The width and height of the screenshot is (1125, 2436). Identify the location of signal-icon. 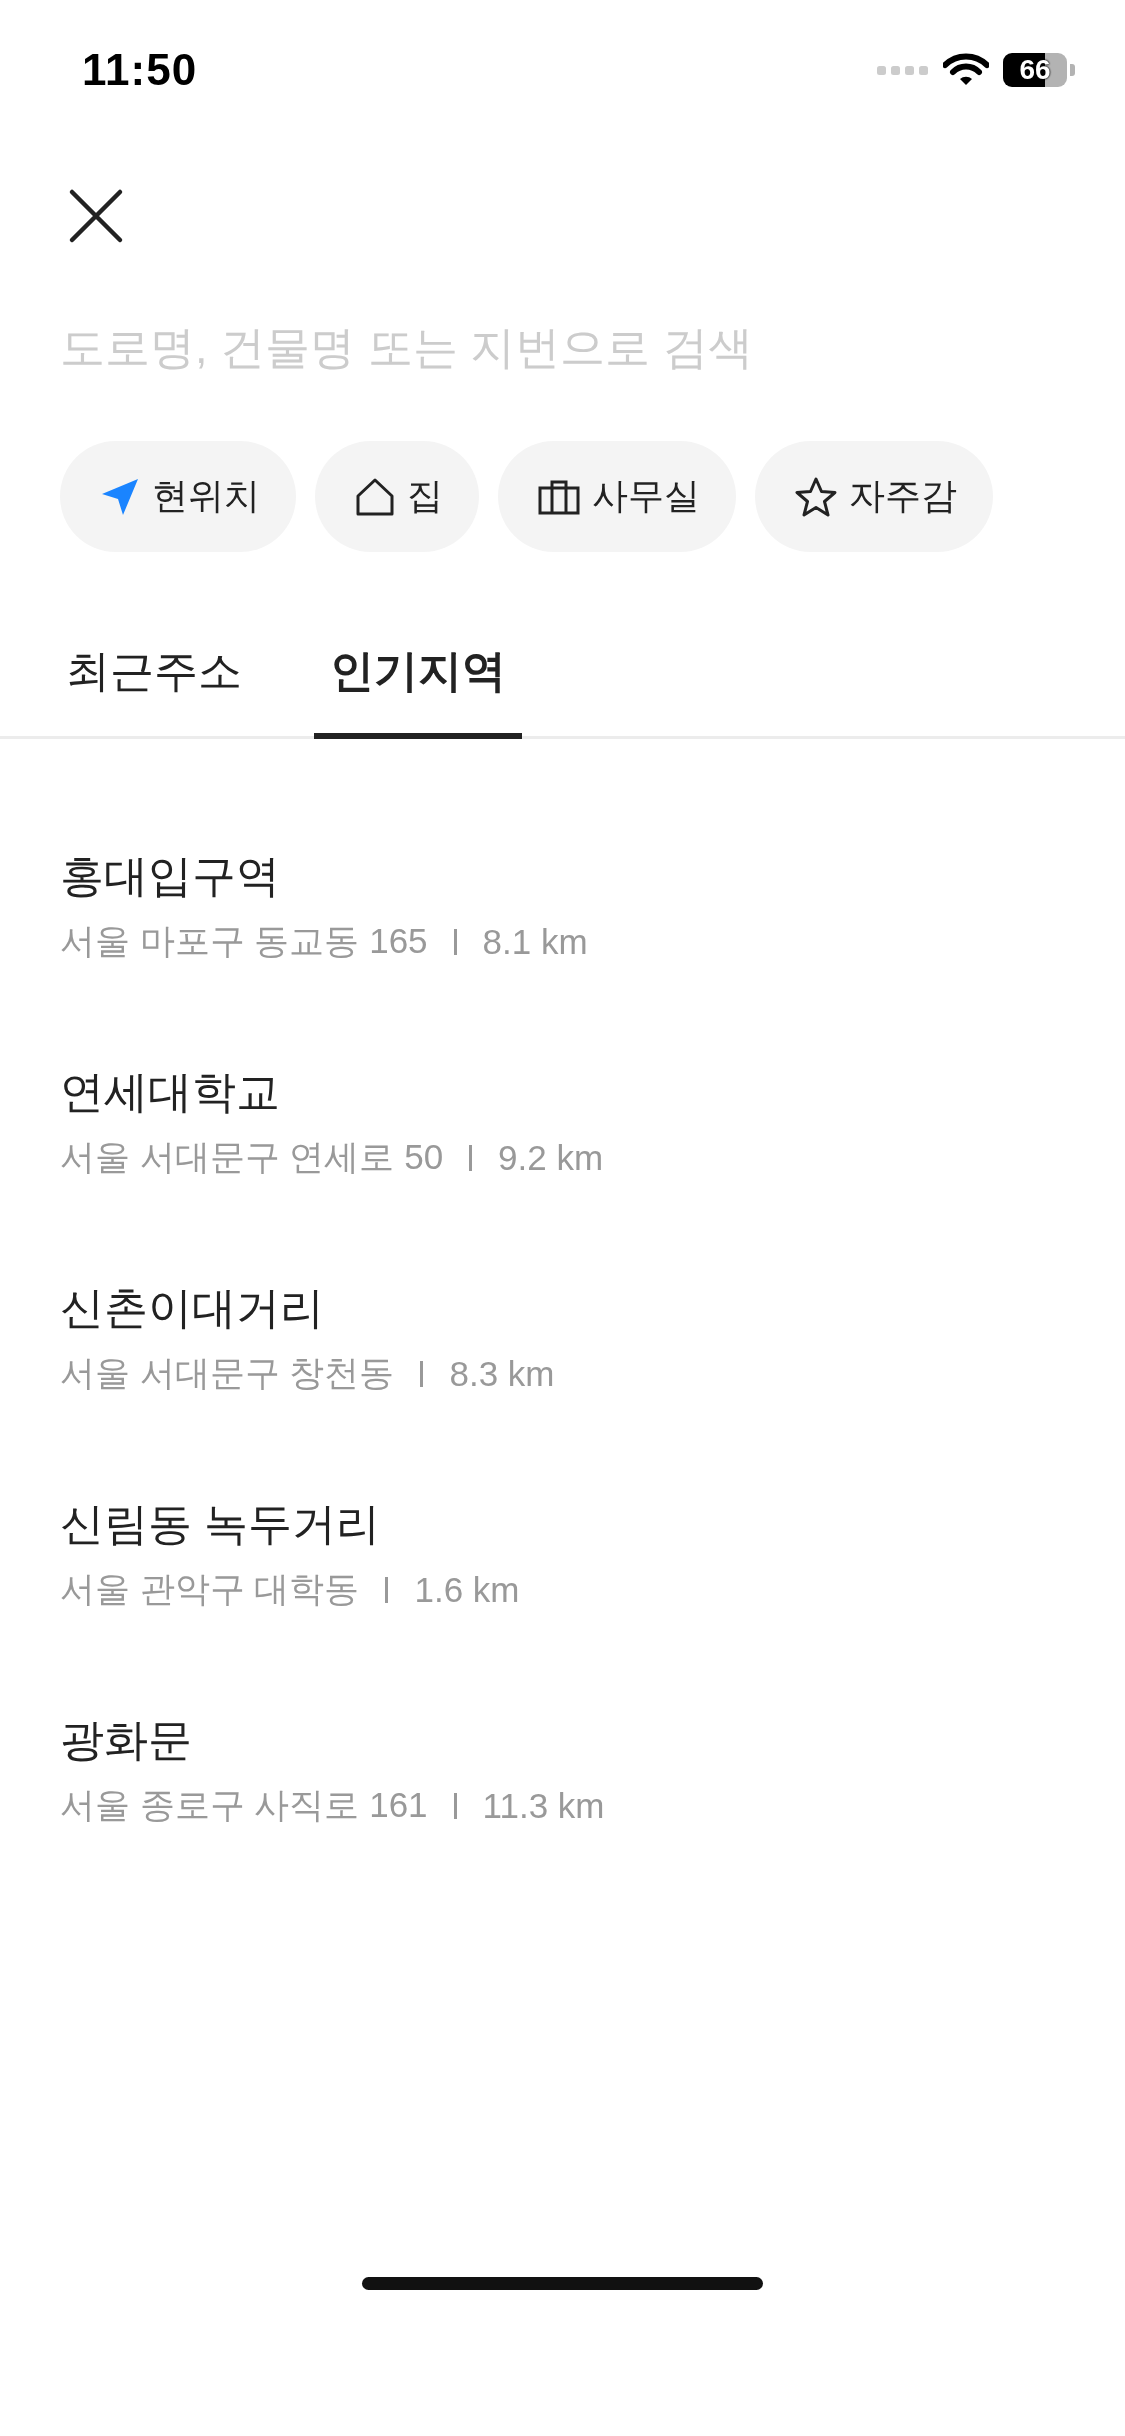
(903, 70).